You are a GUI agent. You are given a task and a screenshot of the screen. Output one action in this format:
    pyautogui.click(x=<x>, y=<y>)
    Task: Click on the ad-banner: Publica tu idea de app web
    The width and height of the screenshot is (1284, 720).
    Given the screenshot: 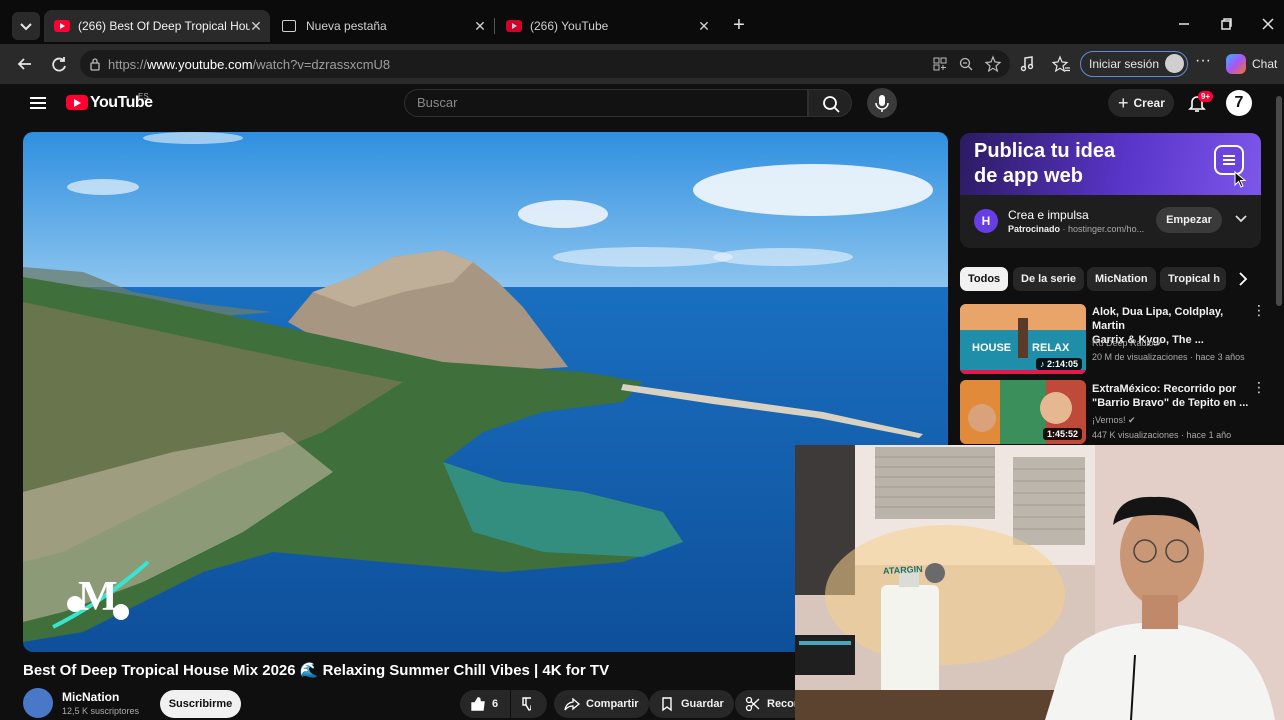 What is the action you would take?
    pyautogui.click(x=1110, y=164)
    